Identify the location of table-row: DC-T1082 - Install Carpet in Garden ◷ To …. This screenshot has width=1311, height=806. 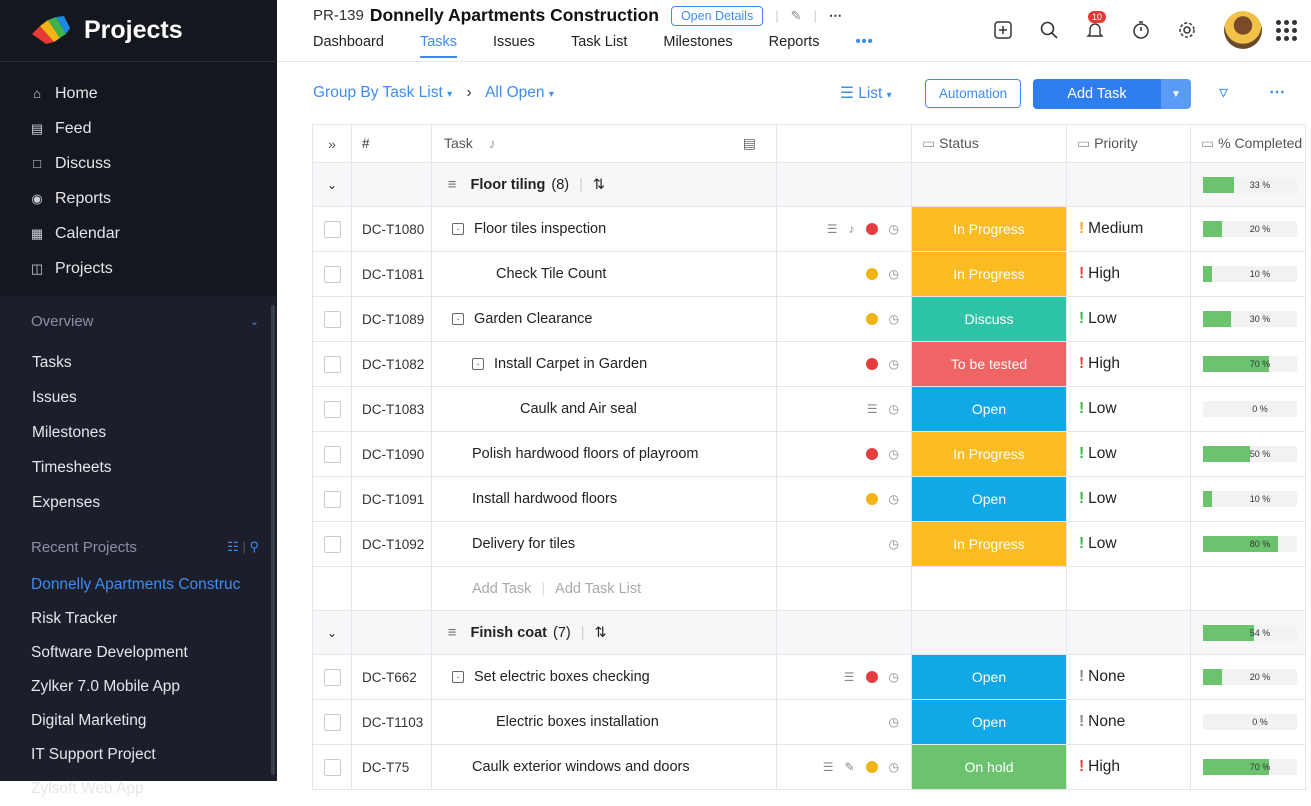
(809, 364).